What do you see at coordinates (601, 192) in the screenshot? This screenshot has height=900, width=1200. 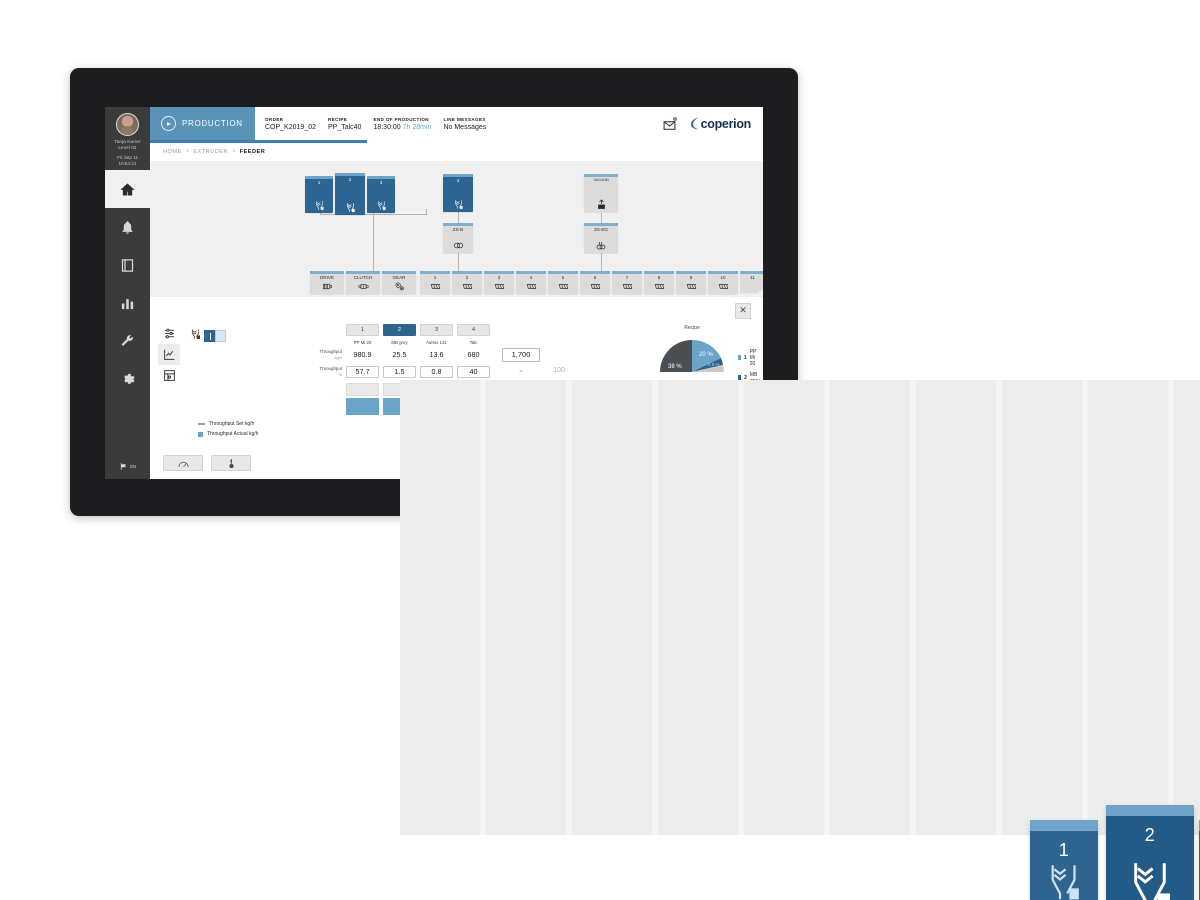 I see `module-vacuum: VACUUM` at bounding box center [601, 192].